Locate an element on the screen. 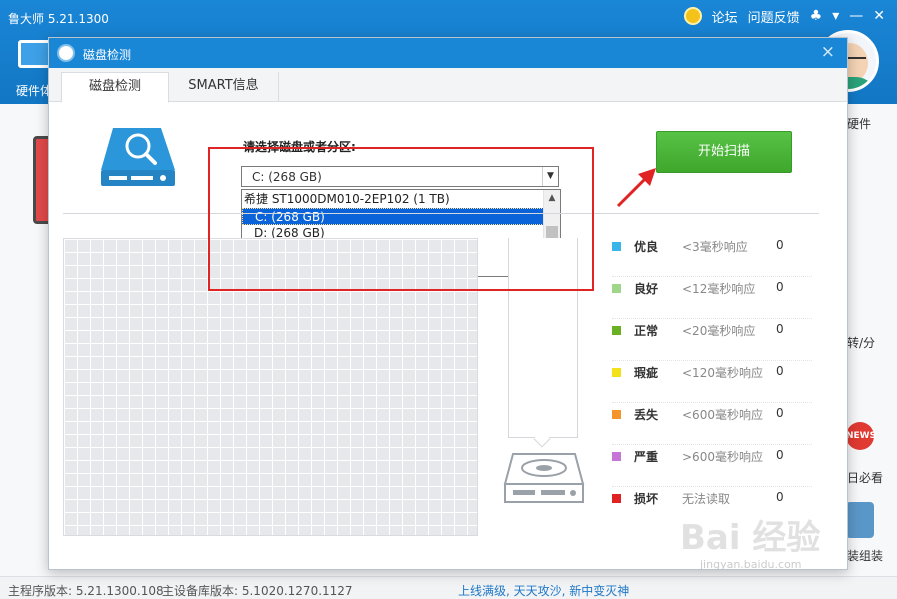 This screenshot has width=897, height=599. assemble-icon is located at coordinates (860, 520).